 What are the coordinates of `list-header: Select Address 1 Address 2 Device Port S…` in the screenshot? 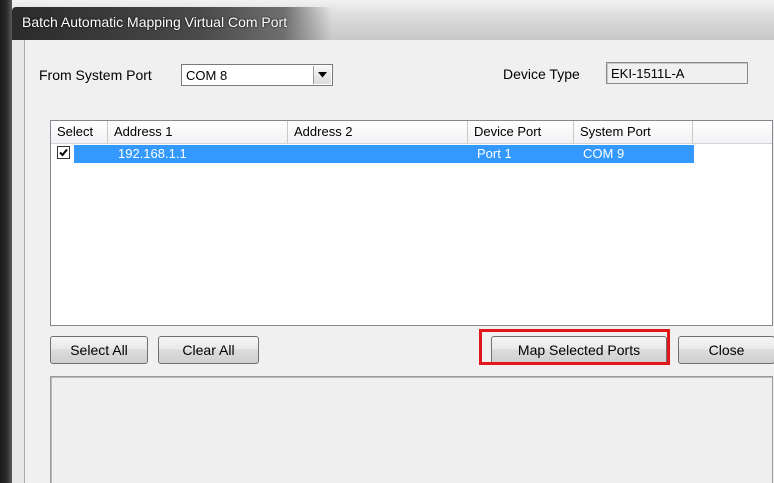 It's located at (411, 132).